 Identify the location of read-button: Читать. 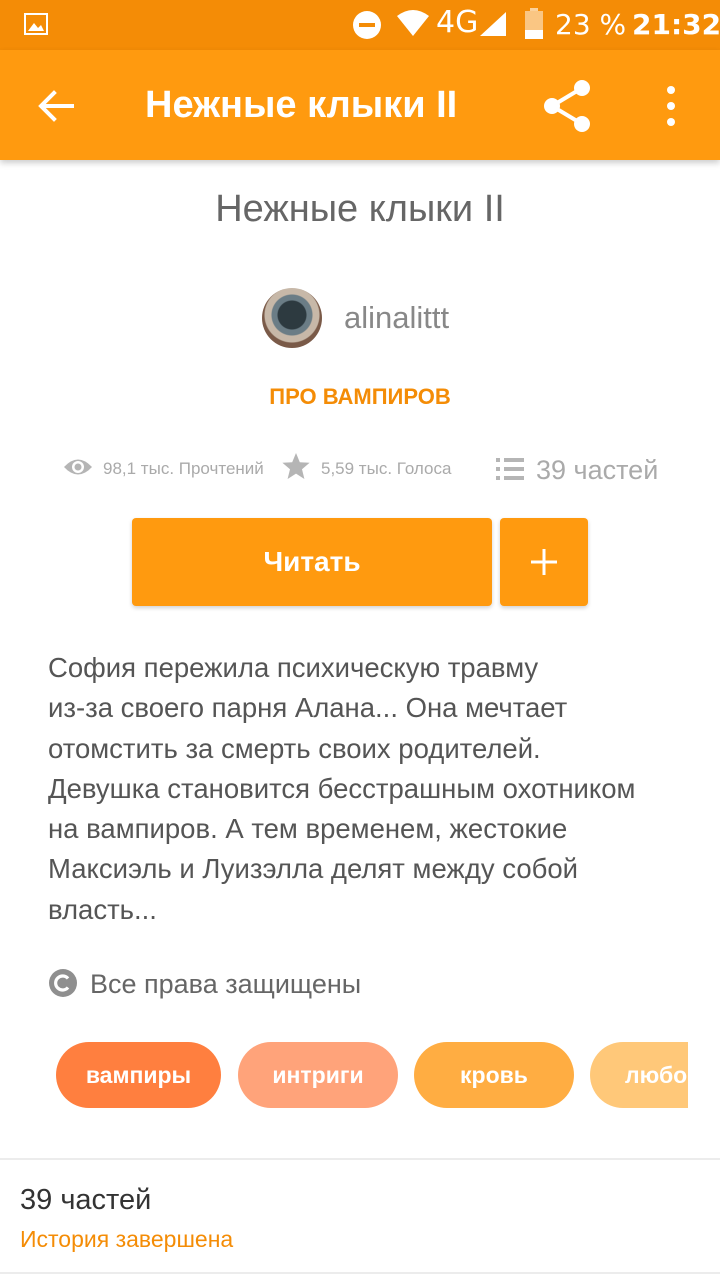
(312, 562).